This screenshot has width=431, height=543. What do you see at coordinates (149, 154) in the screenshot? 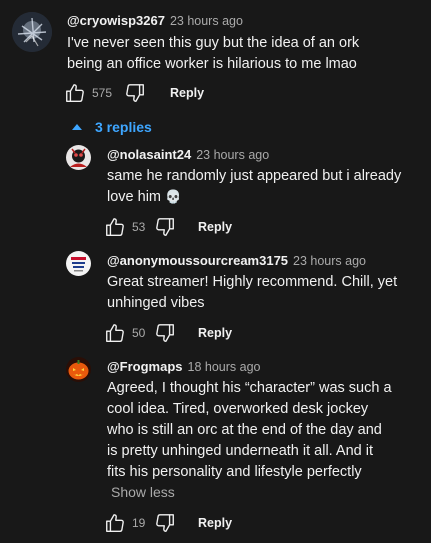
I see `author-handle: @nolasaint24` at bounding box center [149, 154].